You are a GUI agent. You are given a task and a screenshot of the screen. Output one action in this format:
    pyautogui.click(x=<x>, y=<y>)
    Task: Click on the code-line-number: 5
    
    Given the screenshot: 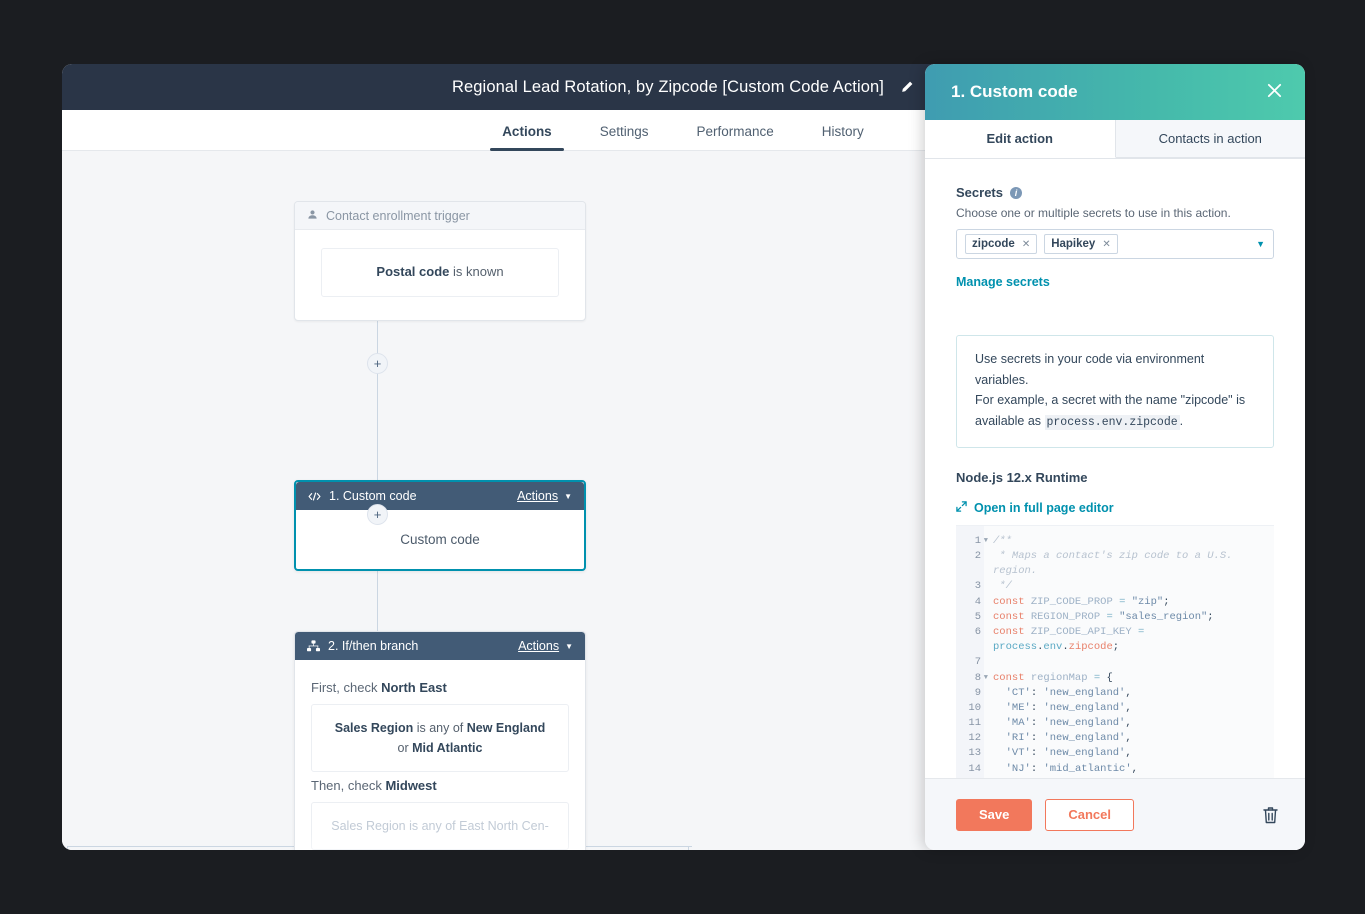 What is the action you would take?
    pyautogui.click(x=977, y=616)
    